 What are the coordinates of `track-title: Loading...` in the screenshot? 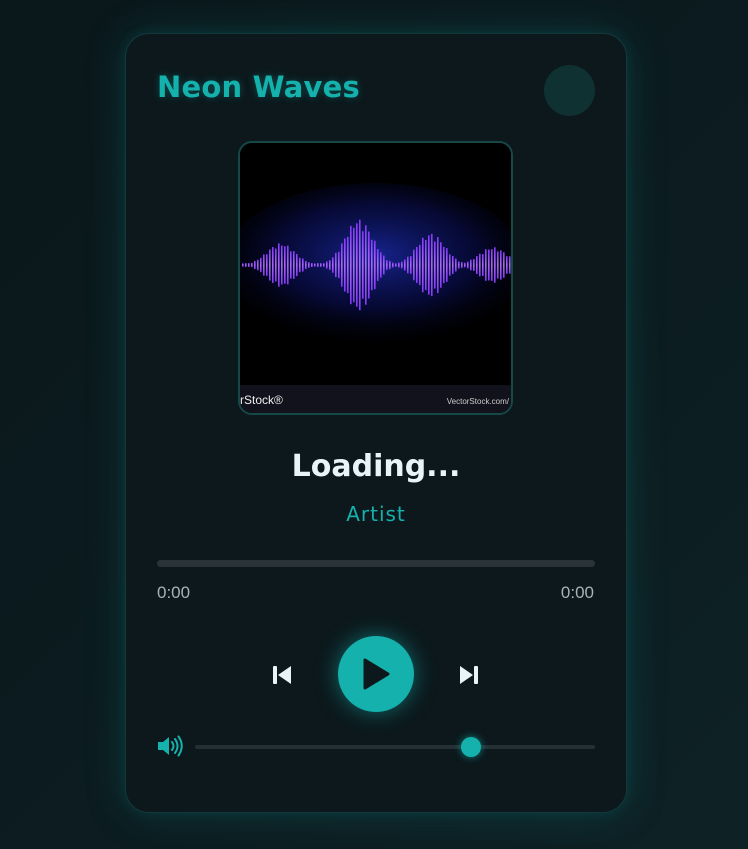 It's located at (376, 466).